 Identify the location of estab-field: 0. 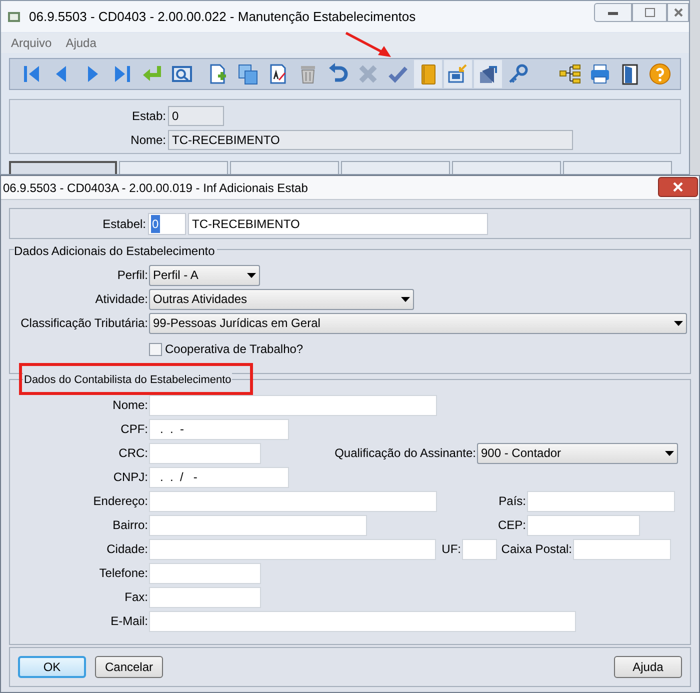
(196, 116).